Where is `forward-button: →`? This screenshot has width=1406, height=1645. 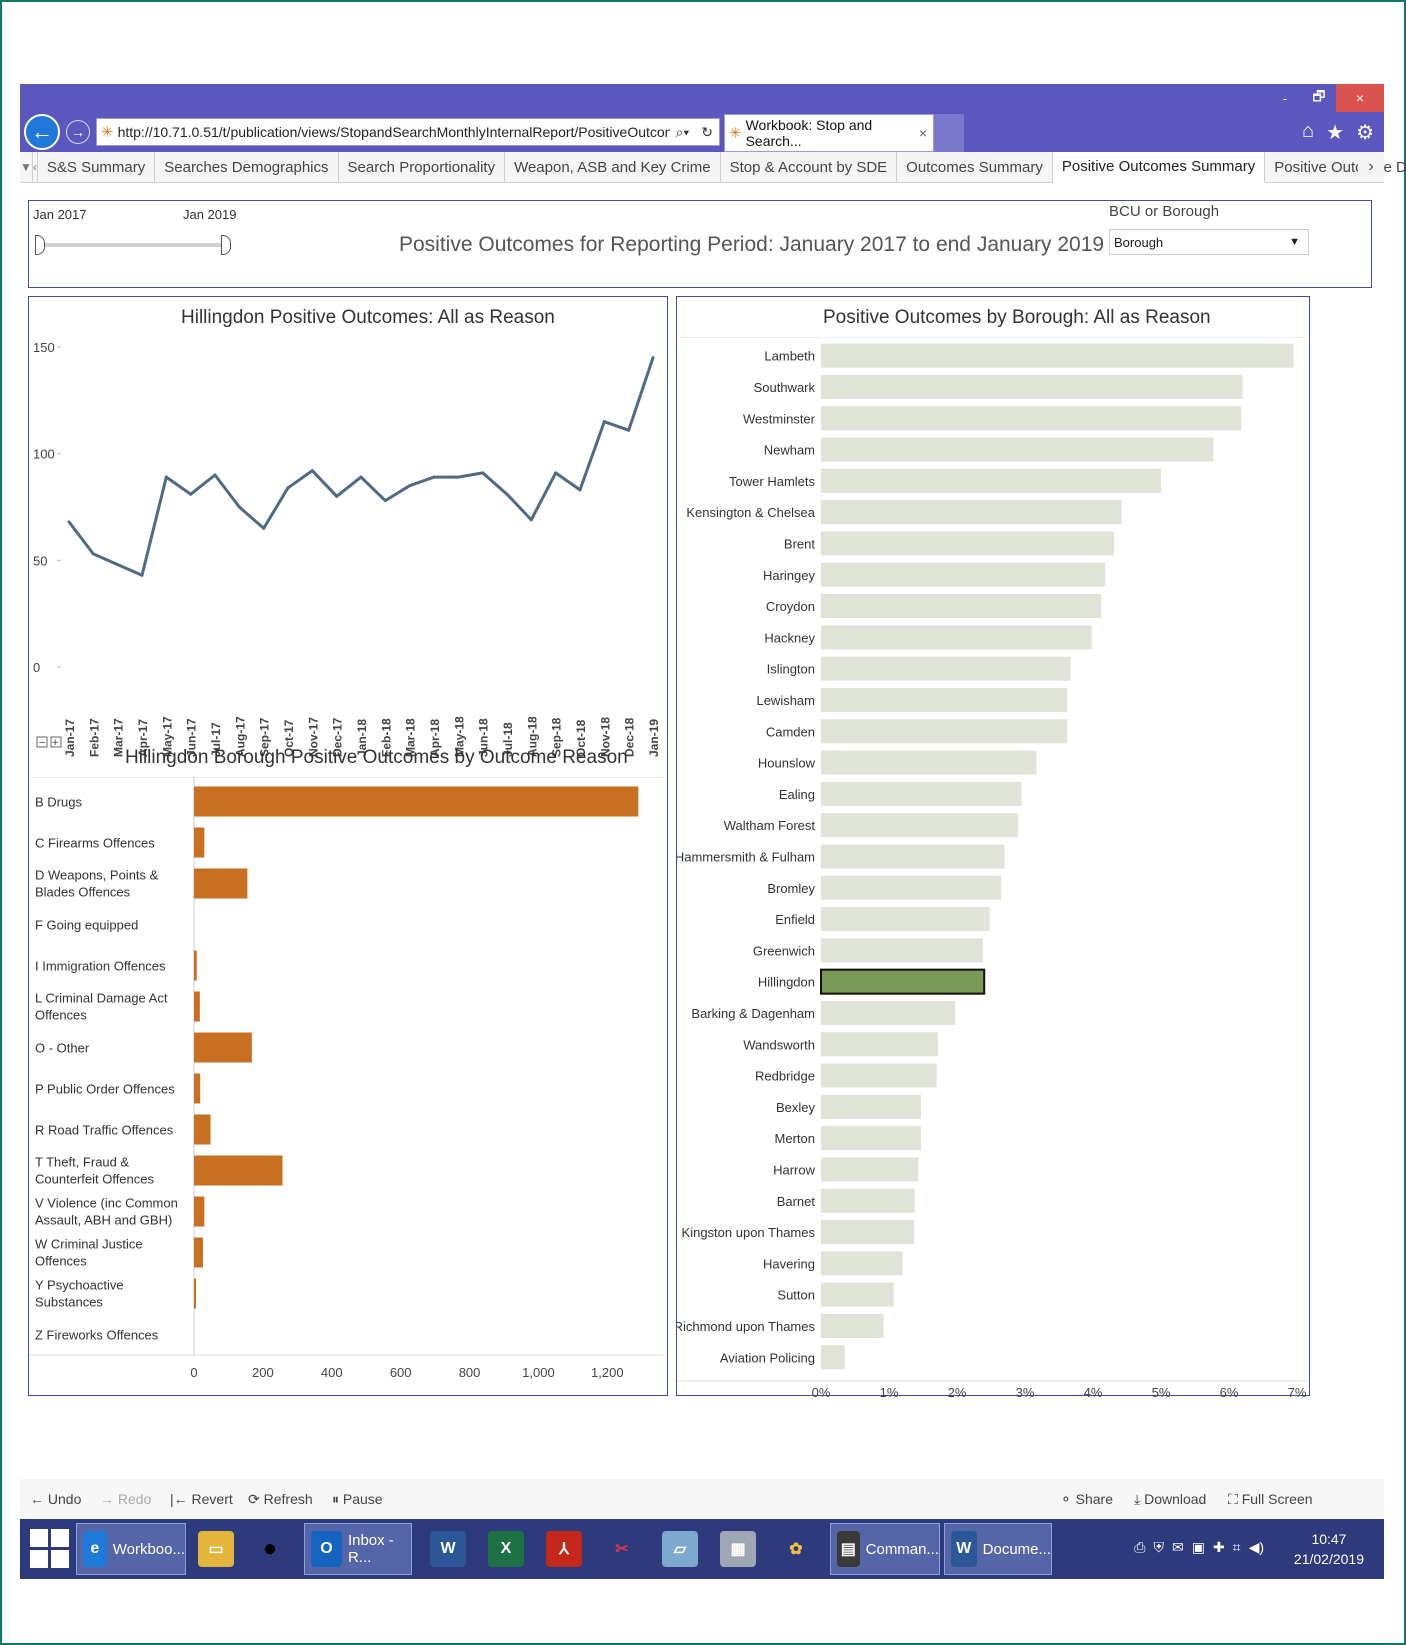
forward-button: → is located at coordinates (78, 132).